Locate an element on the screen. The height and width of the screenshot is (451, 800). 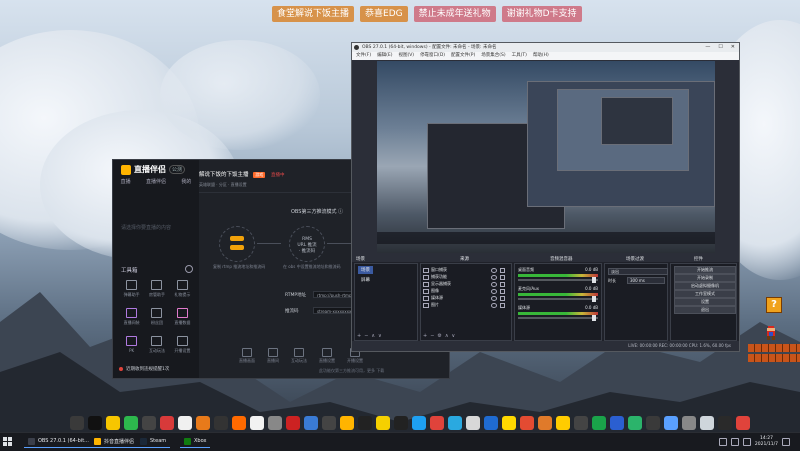
menu-item: 帮助(H) is located at coordinates (541, 56).